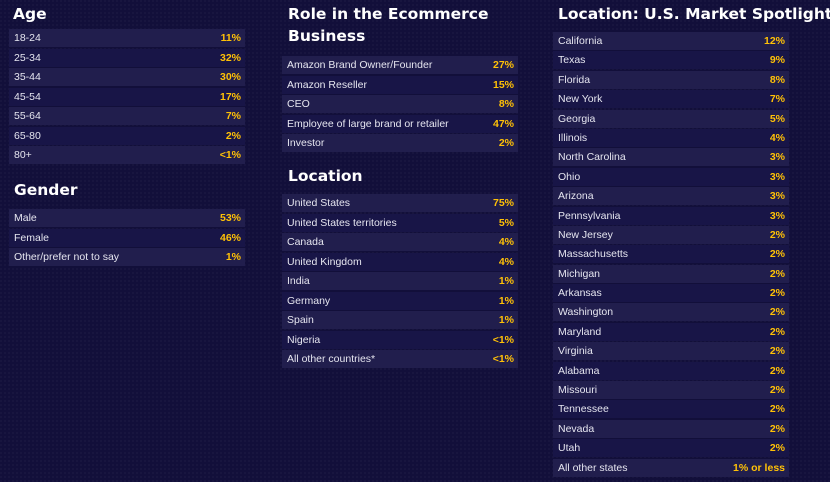 The width and height of the screenshot is (830, 482). What do you see at coordinates (578, 390) in the screenshot?
I see `row-label: Missouri` at bounding box center [578, 390].